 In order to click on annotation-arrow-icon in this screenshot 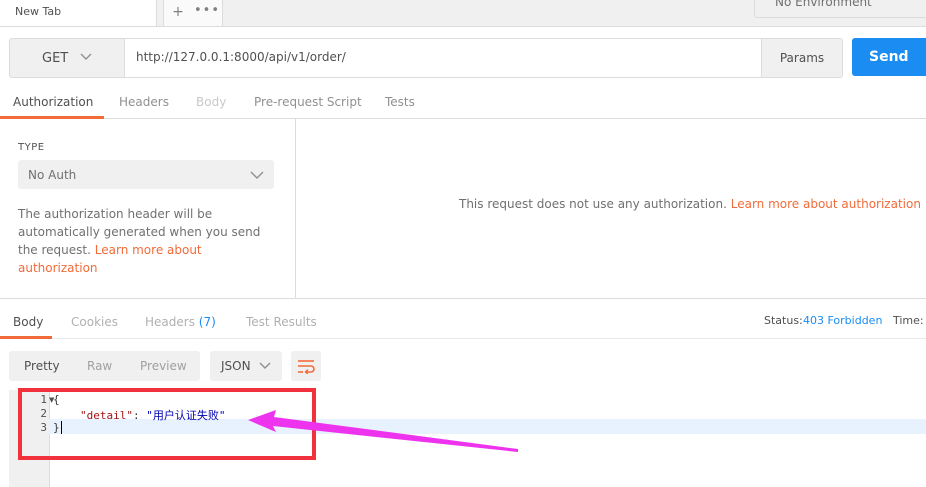, I will do `click(383, 431)`.